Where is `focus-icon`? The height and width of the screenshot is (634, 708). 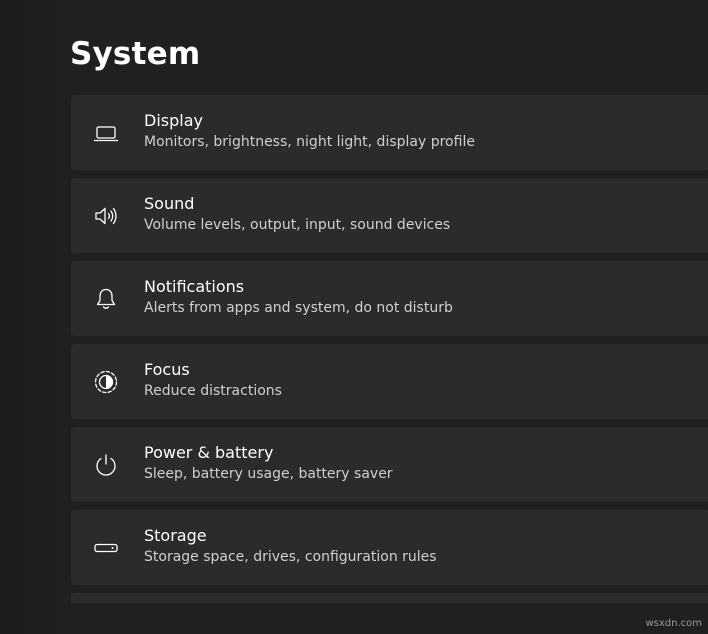
focus-icon is located at coordinates (106, 382).